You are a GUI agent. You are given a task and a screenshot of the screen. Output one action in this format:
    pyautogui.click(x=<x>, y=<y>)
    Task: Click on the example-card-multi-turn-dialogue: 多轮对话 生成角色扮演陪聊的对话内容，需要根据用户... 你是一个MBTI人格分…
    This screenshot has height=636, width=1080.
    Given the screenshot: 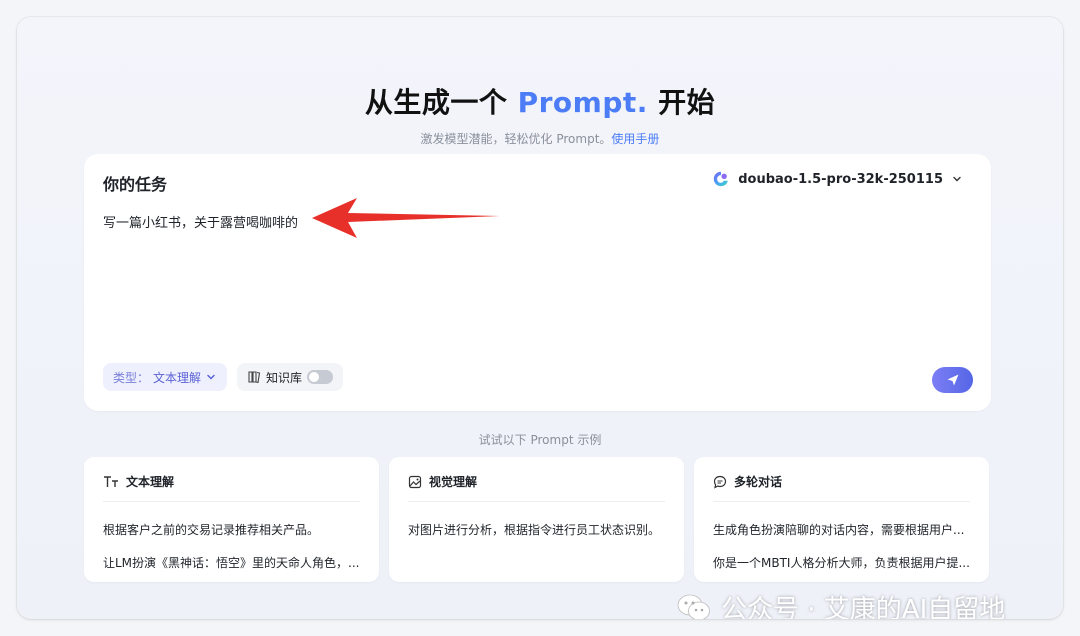 What is the action you would take?
    pyautogui.click(x=841, y=519)
    